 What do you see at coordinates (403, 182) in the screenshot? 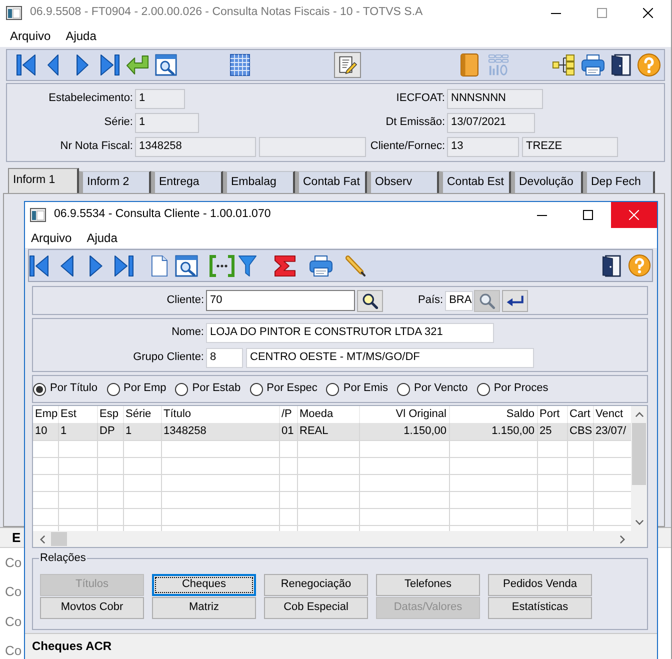
I see `tab: Observ` at bounding box center [403, 182].